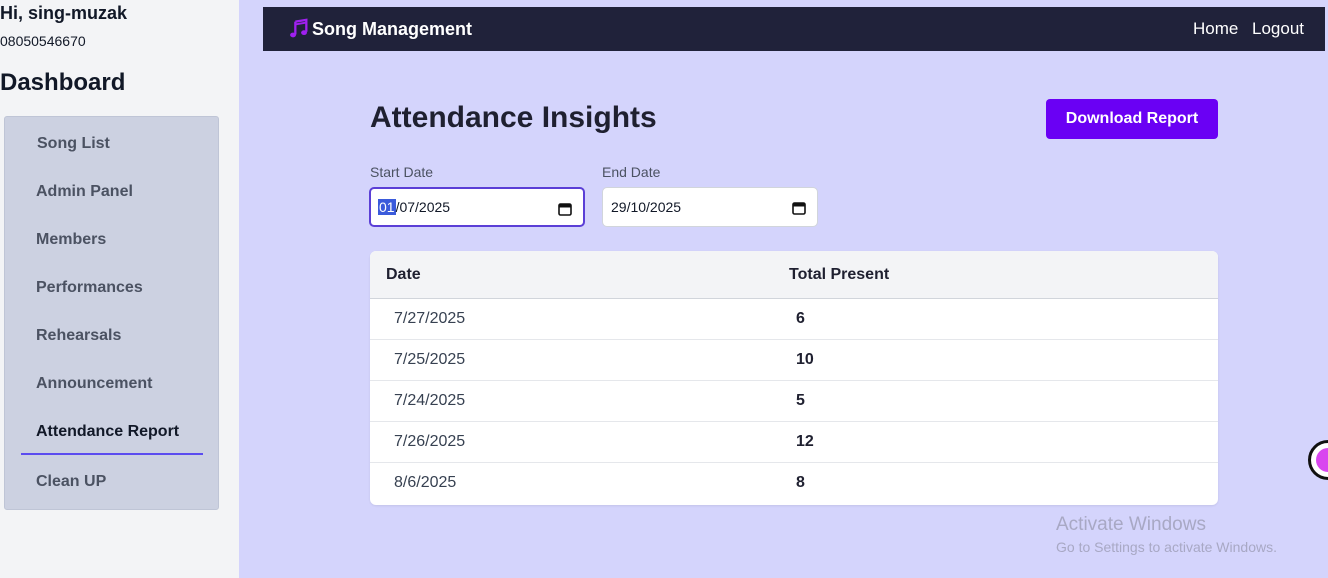 This screenshot has height=578, width=1328. I want to click on download-report-button: Download Report, so click(1132, 119).